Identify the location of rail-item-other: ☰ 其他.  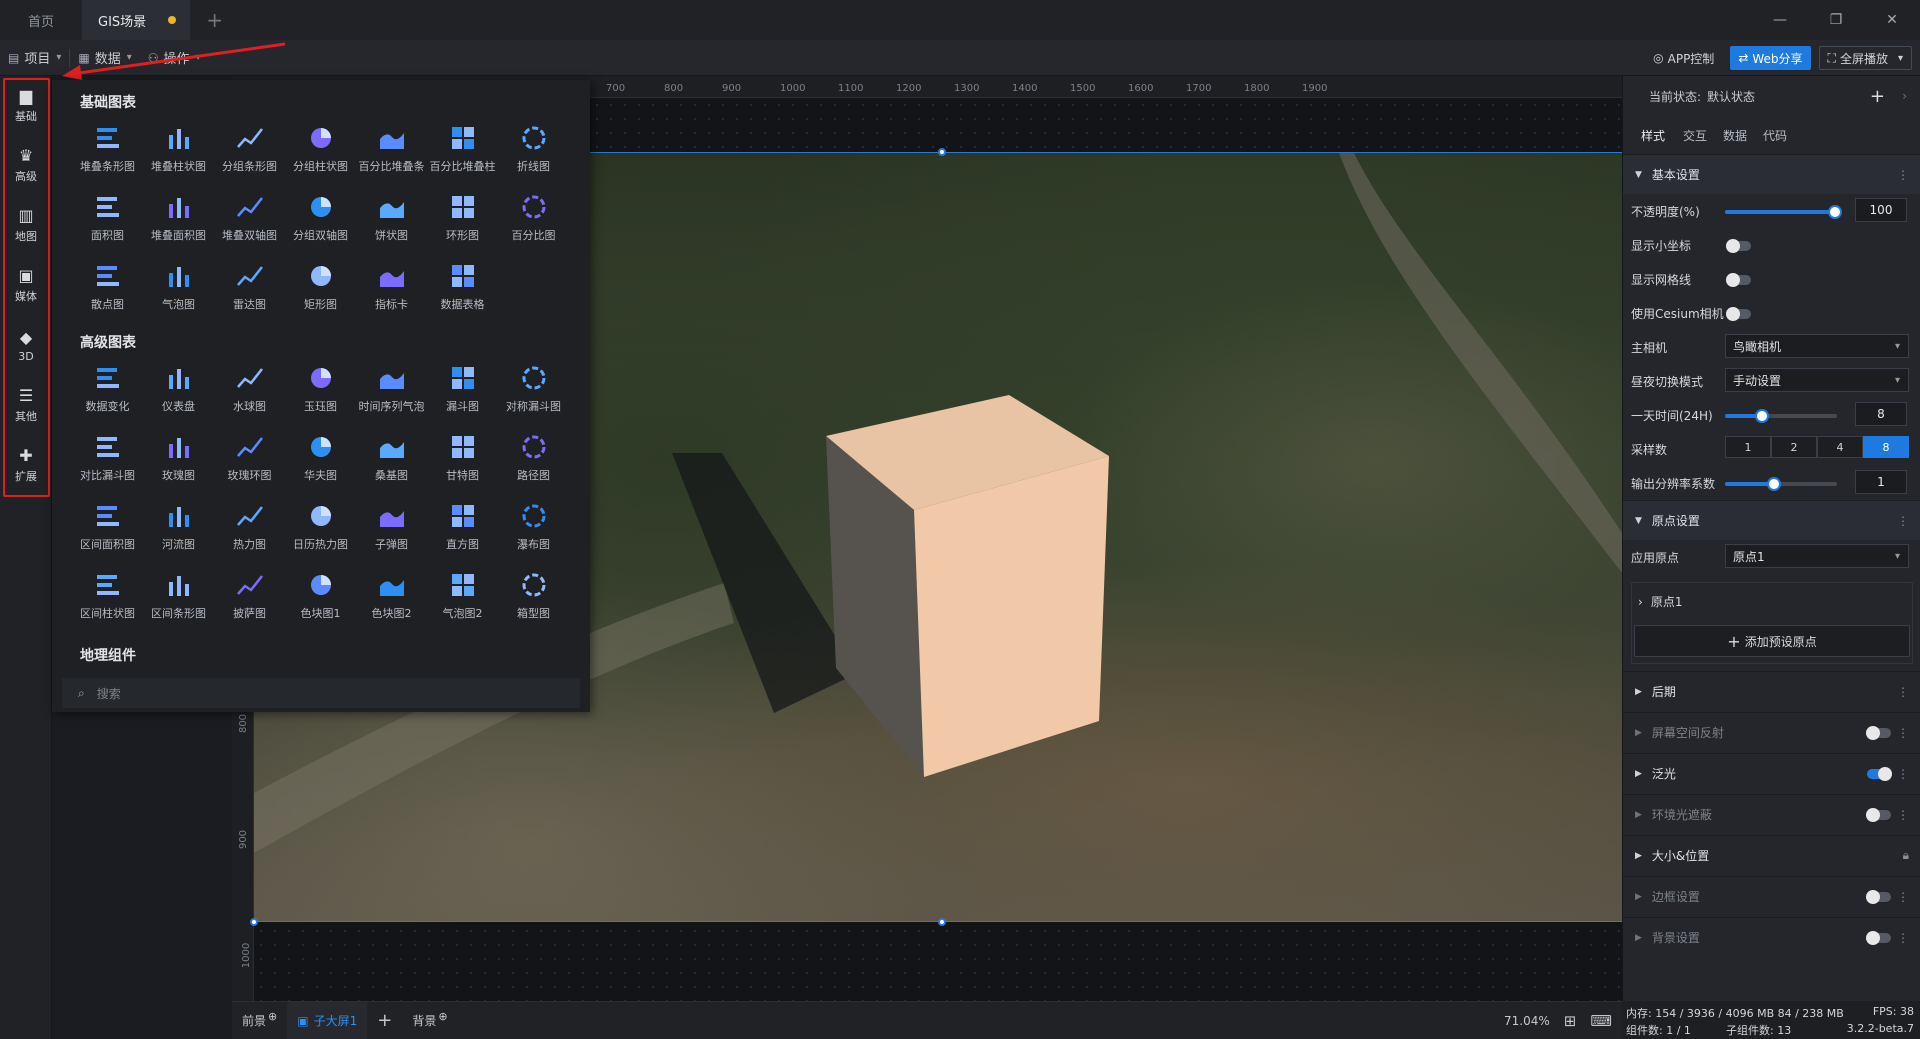
(26, 405).